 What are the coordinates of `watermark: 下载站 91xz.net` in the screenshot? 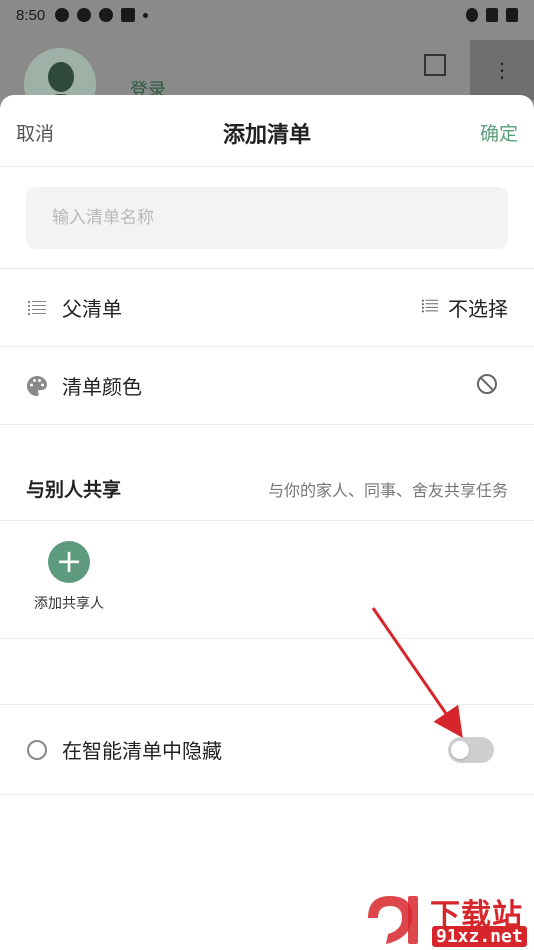 It's located at (446, 918).